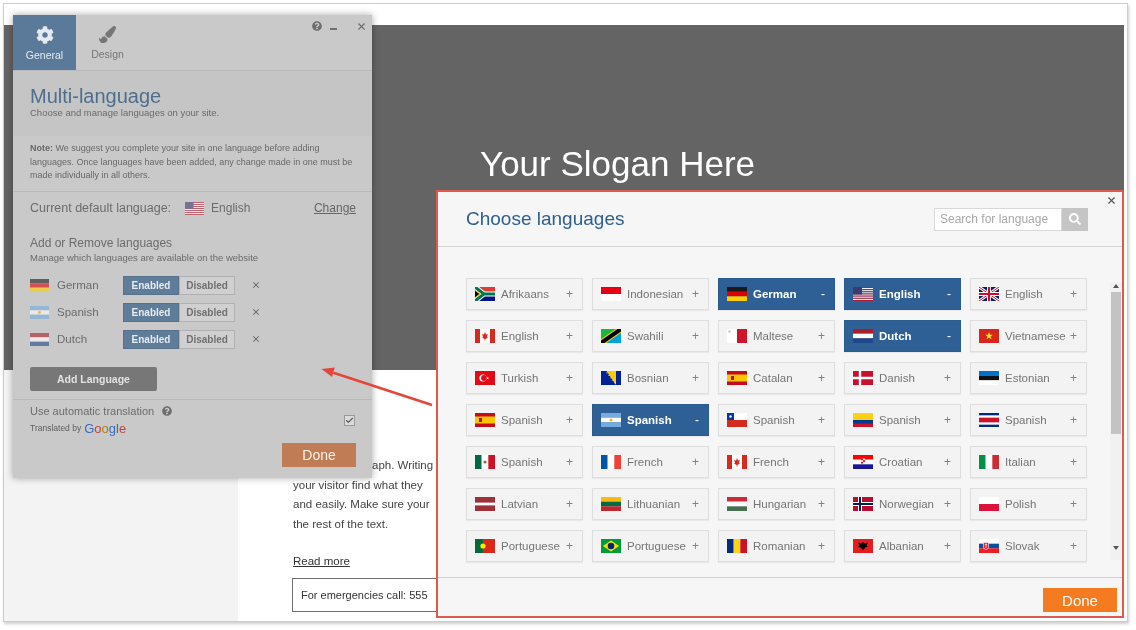  I want to click on read-more-link: Read more, so click(321, 561).